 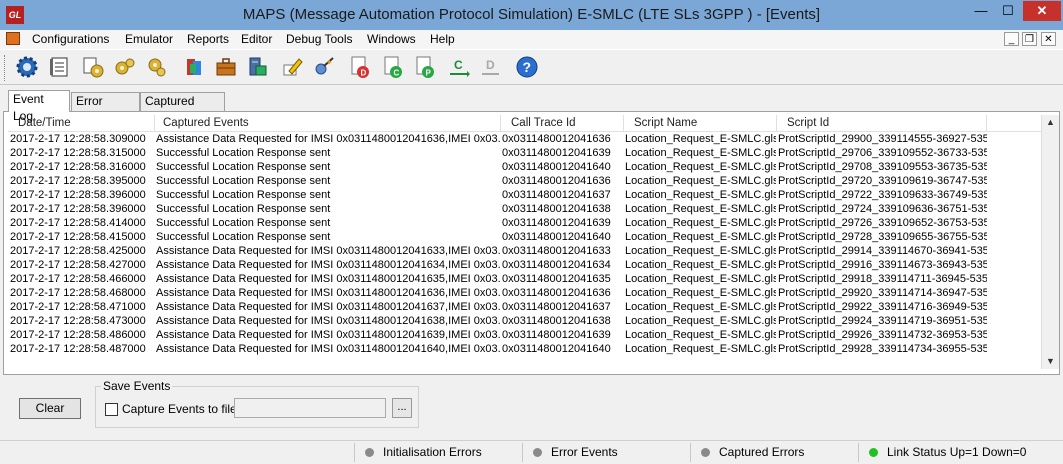 I want to click on d-doc-icon: D, so click(x=360, y=67).